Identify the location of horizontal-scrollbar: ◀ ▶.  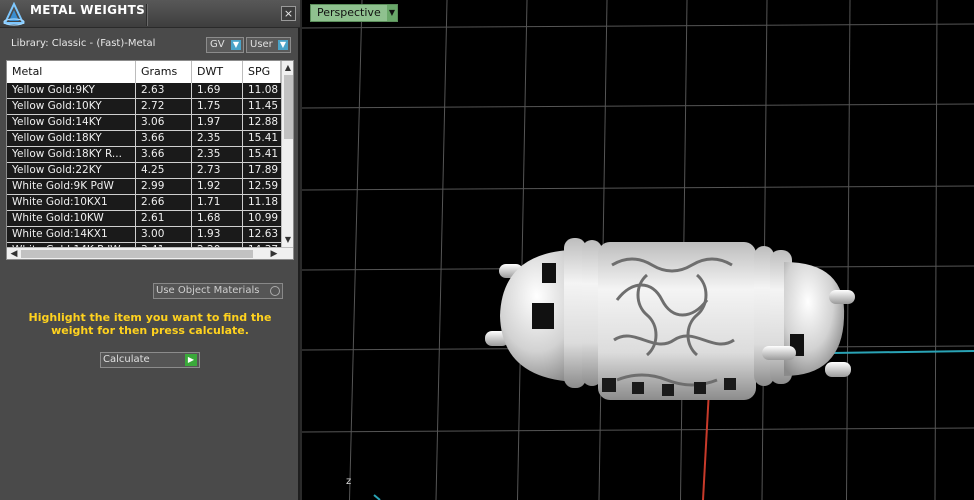
(150, 253).